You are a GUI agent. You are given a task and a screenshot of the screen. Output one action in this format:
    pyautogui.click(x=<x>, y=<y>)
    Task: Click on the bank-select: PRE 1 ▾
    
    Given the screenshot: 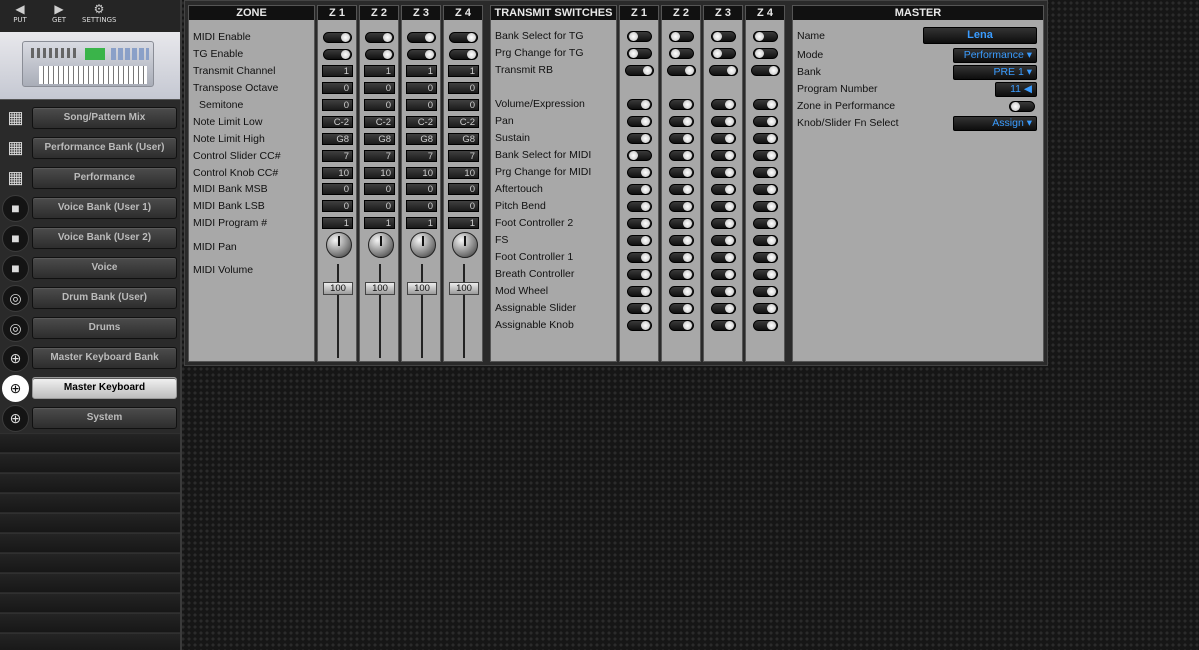 What is the action you would take?
    pyautogui.click(x=995, y=72)
    